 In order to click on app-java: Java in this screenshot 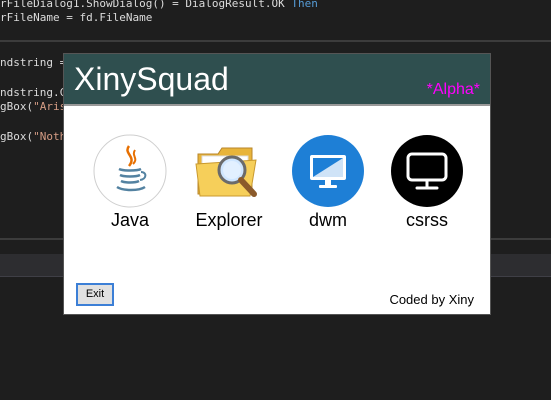, I will do `click(130, 182)`.